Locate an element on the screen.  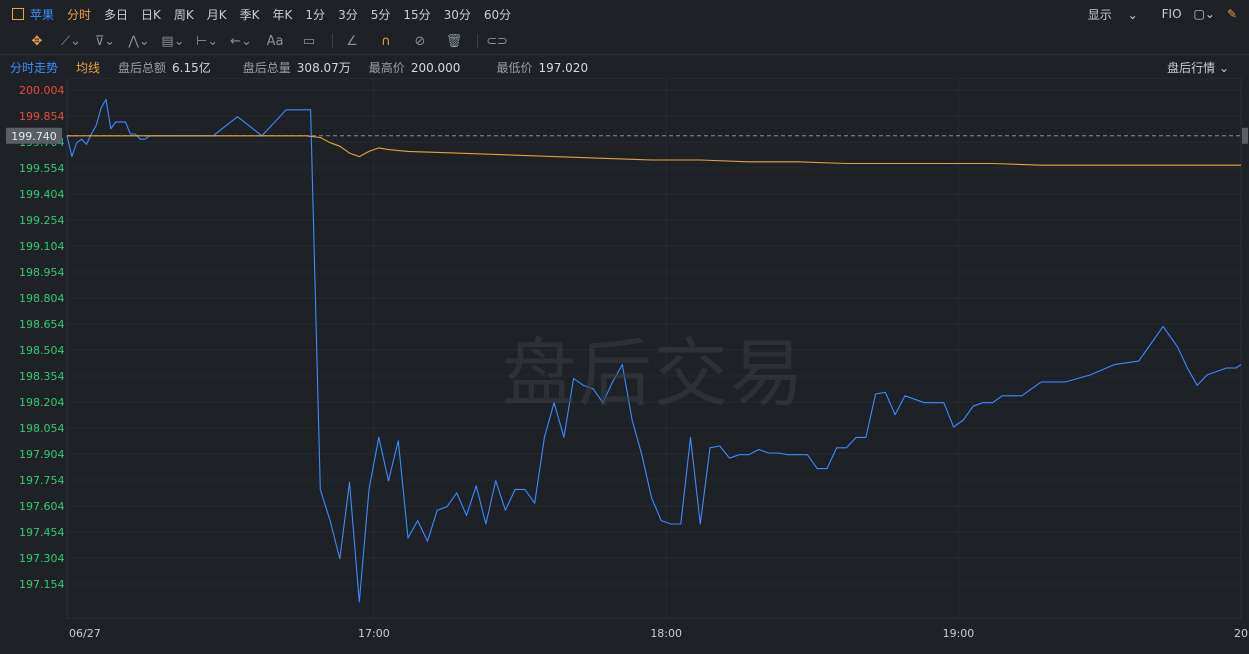
x-tick-label: 18:00 is located at coordinates (666, 633).